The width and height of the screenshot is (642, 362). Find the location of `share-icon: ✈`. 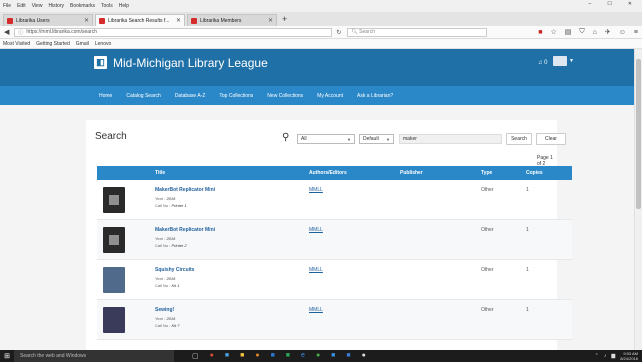

share-icon: ✈ is located at coordinates (608, 32).